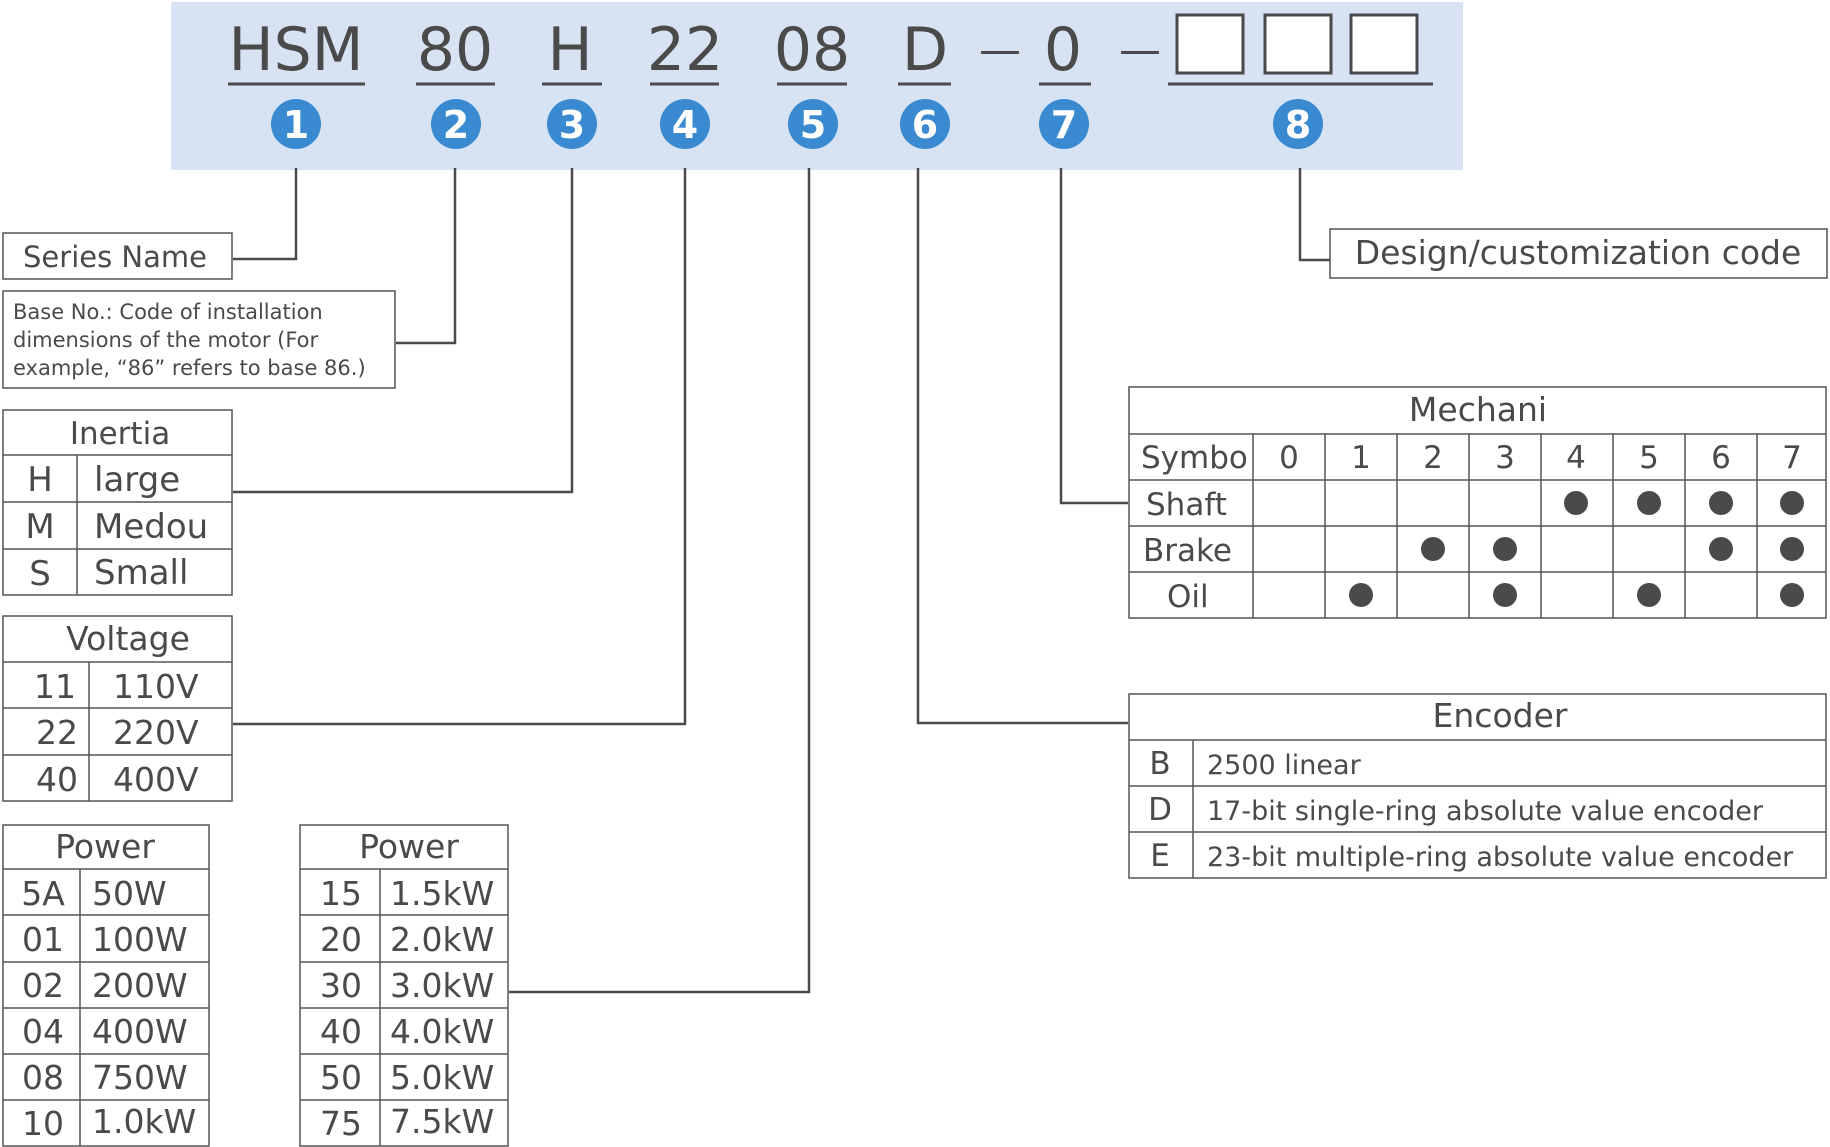 This screenshot has height=1147, width=1830. I want to click on power-right-value-3-0kw: 3.0kW, so click(442, 985).